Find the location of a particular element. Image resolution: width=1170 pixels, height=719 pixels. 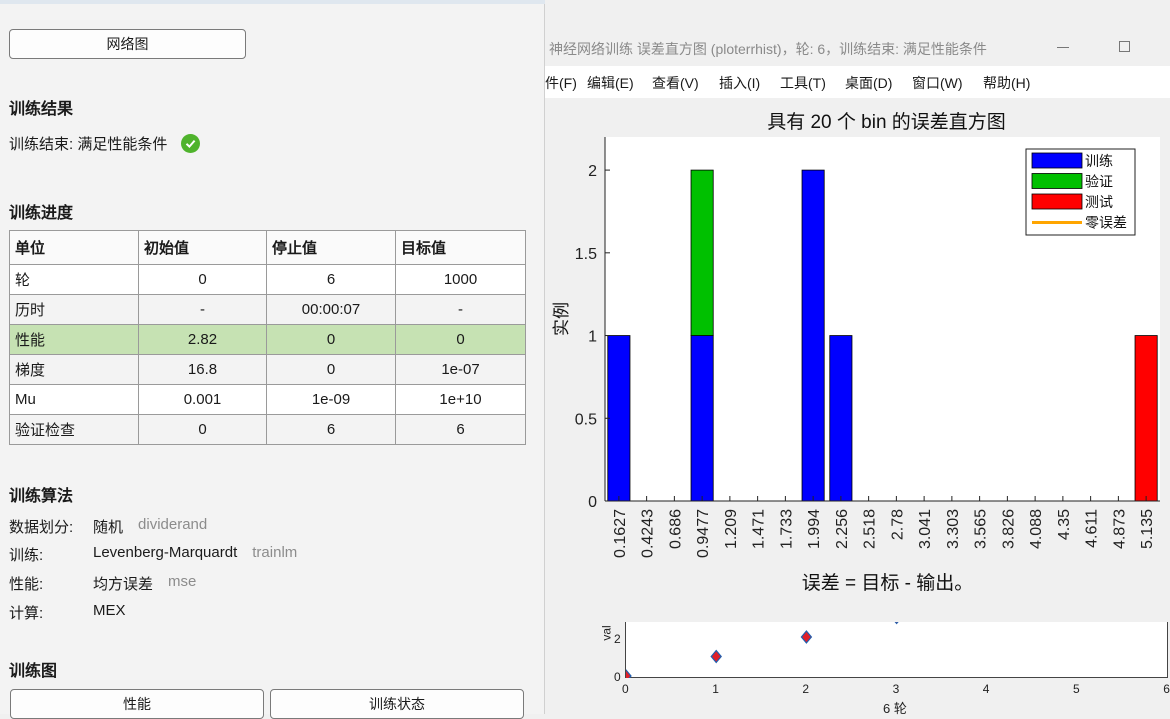

background-xtick: 0 is located at coordinates (625, 689).